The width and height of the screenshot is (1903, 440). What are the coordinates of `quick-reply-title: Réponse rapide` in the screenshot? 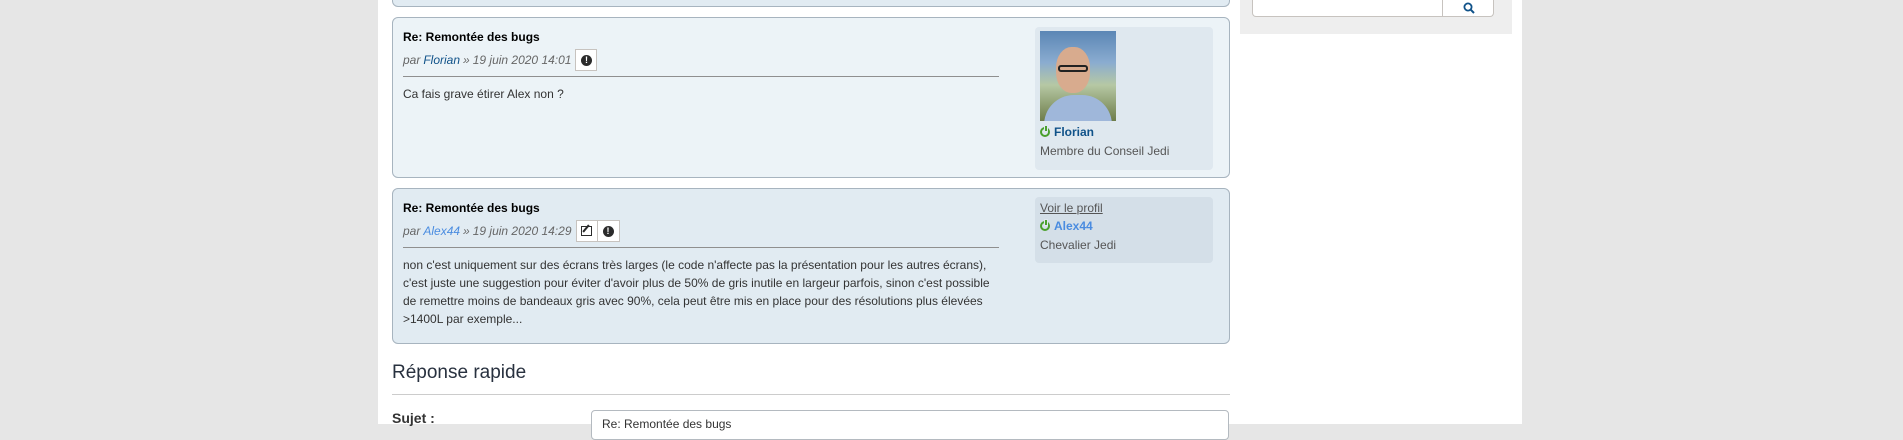 It's located at (459, 372).